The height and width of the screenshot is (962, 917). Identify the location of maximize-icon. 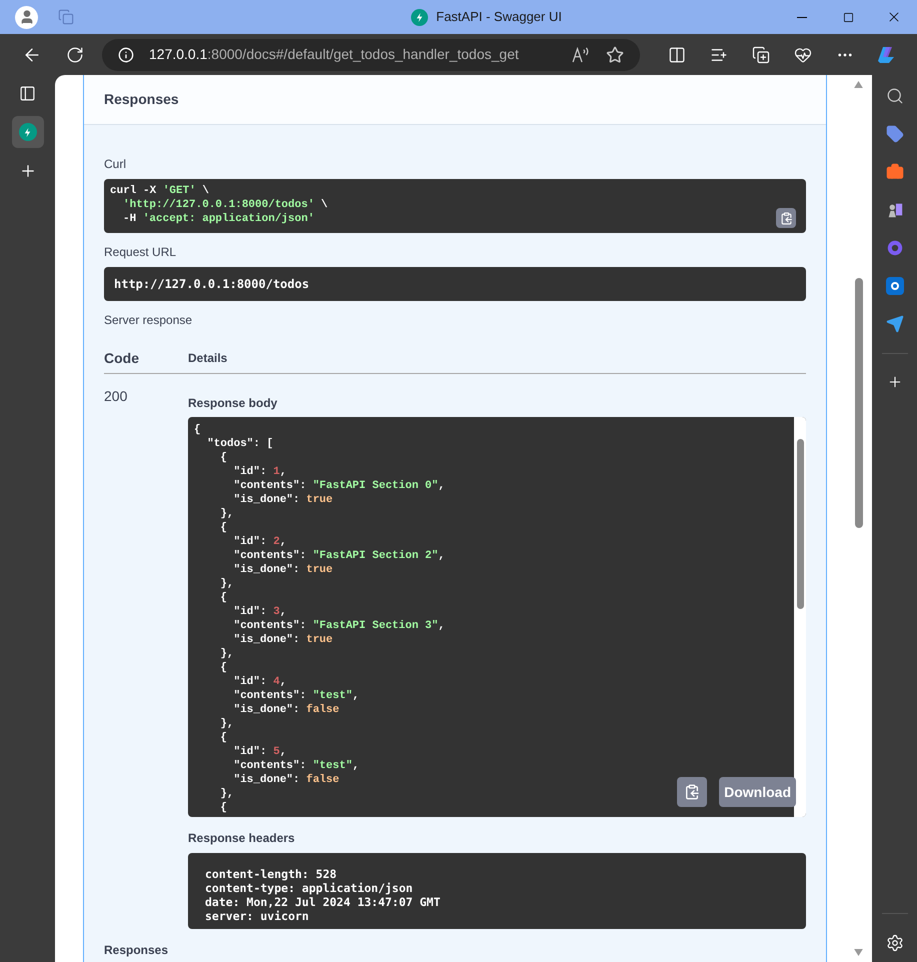
(848, 17).